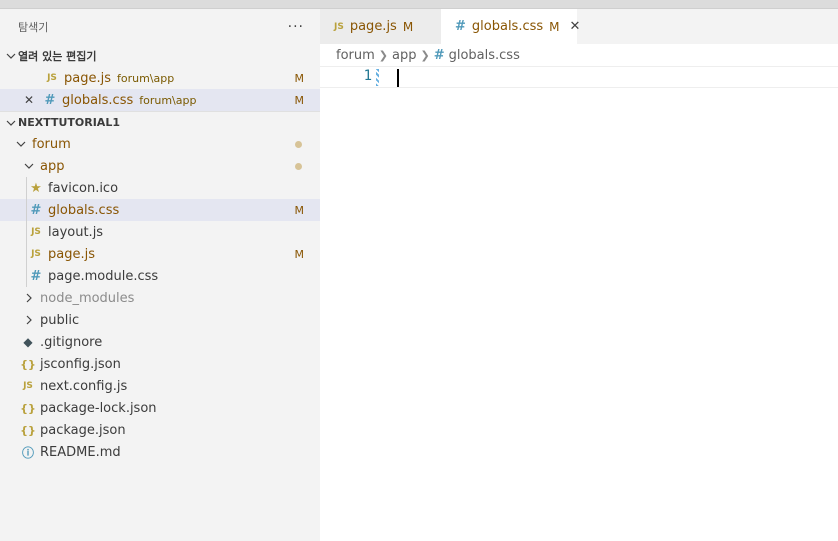 The height and width of the screenshot is (541, 838). Describe the element at coordinates (87, 298) in the screenshot. I see `tree-item-label: node_modules` at that location.